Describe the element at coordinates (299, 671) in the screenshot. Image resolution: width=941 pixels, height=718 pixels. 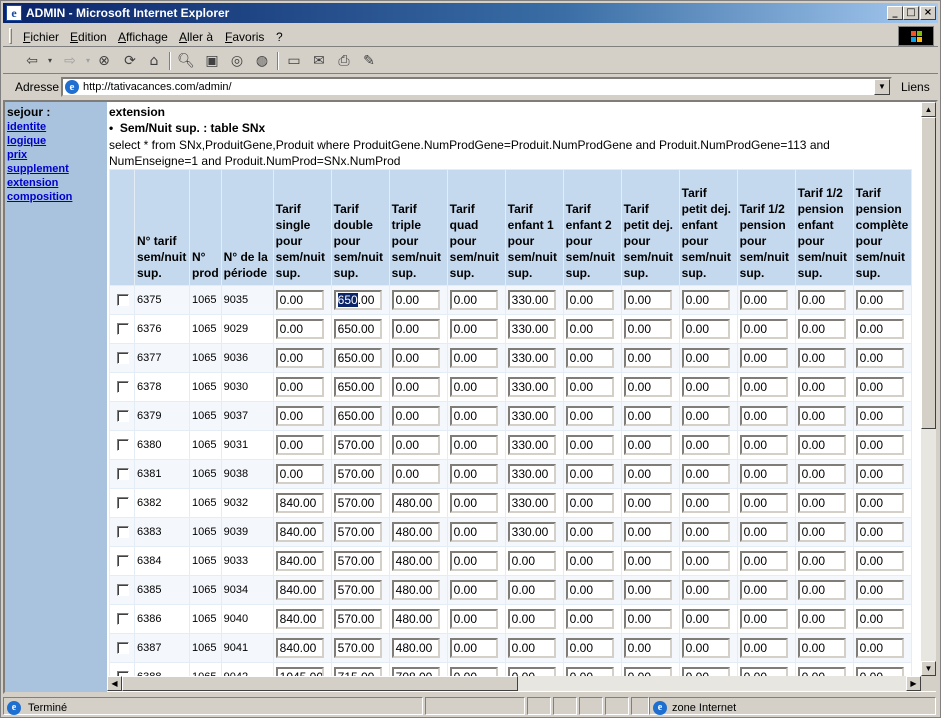
I see `tarif-input: 1045.00` at that location.